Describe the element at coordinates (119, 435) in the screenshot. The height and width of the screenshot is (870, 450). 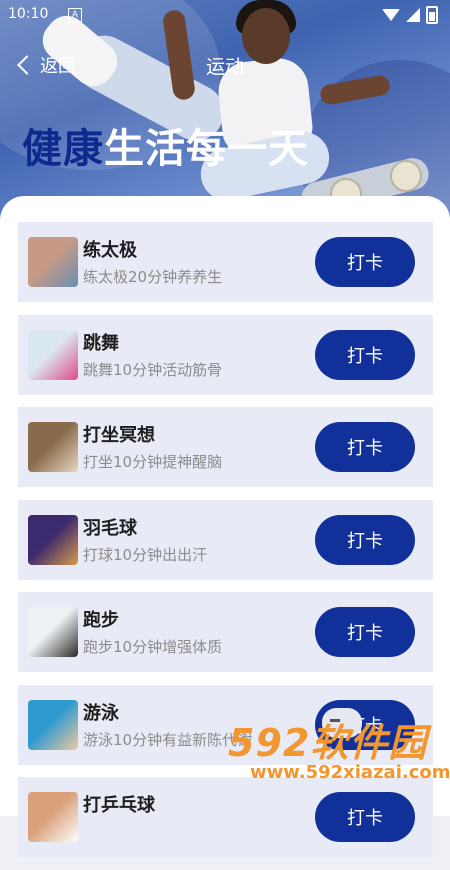
I see `activity-title: 打坐冥想` at that location.